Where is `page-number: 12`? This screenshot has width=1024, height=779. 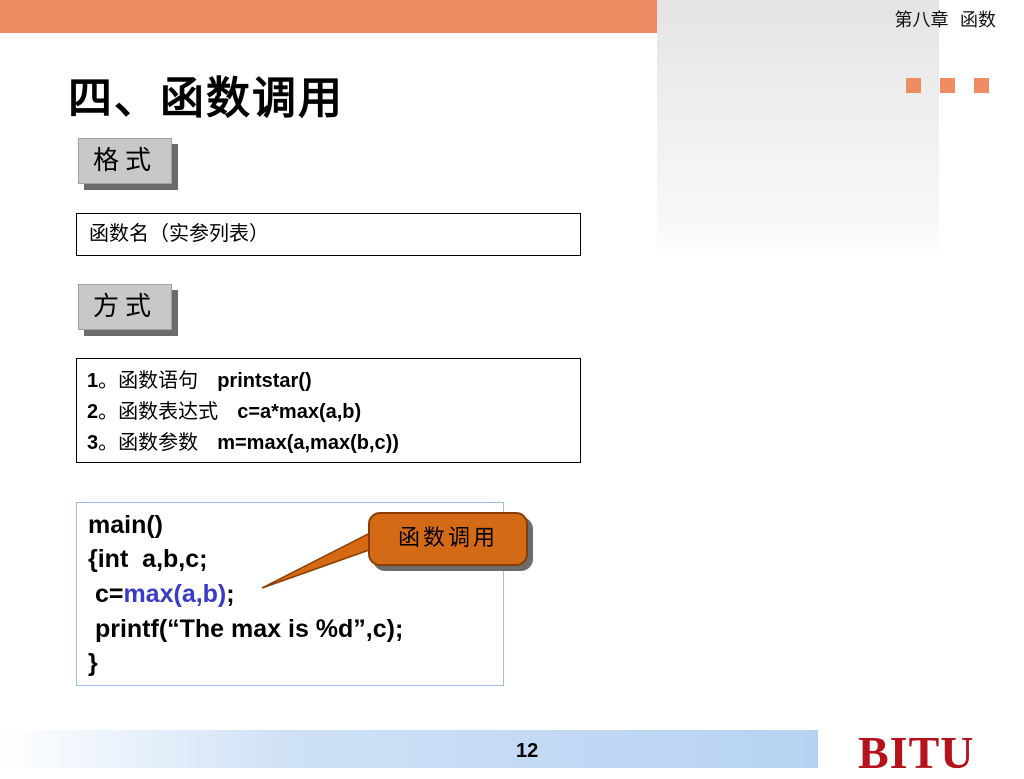
page-number: 12 is located at coordinates (527, 751).